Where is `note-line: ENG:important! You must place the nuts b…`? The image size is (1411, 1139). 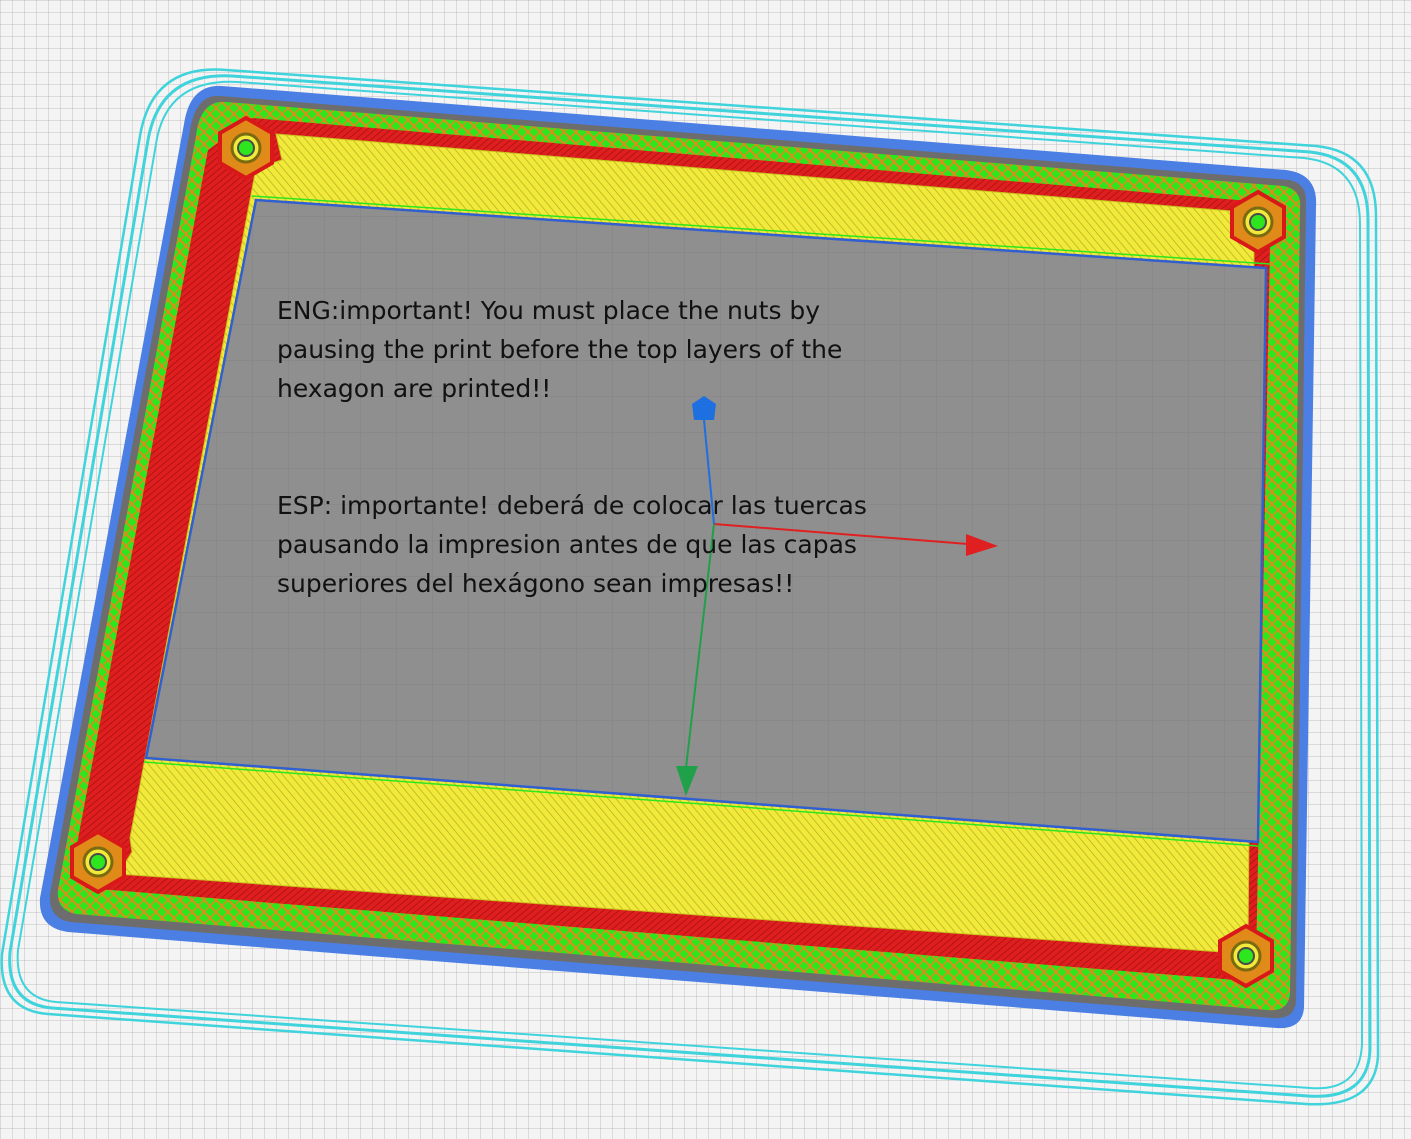 note-line: ENG:important! You must place the nuts b… is located at coordinates (549, 310).